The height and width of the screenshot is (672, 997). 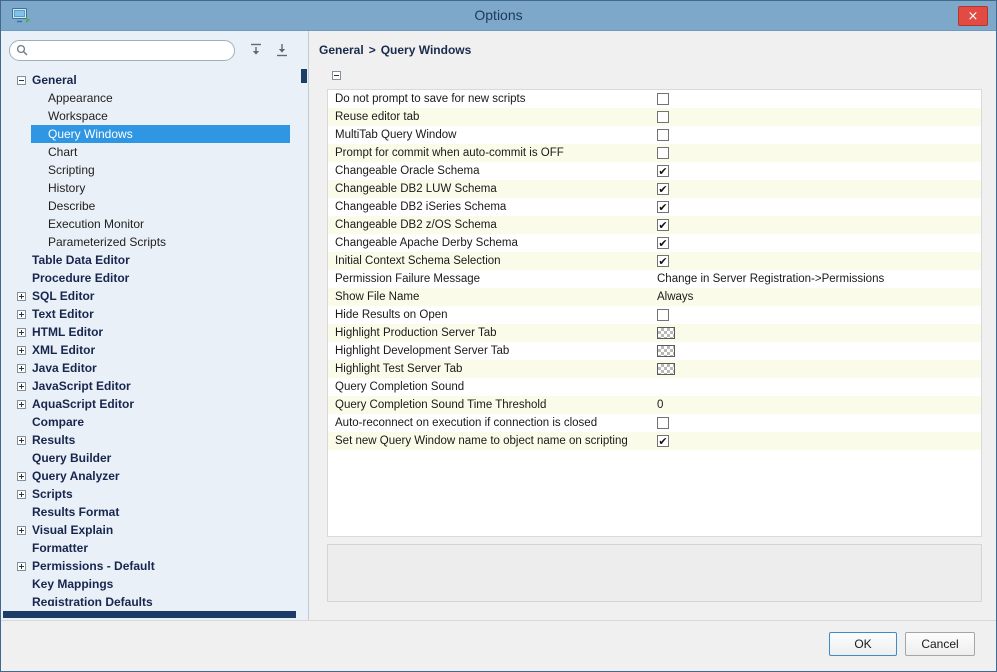 I want to click on collapse-all-button, so click(x=282, y=50).